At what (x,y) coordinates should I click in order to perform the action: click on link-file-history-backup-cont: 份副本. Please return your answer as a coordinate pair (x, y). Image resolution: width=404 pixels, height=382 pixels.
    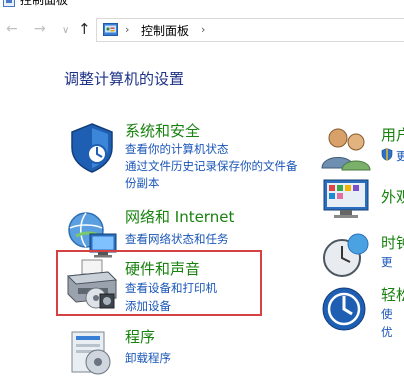
    Looking at the image, I should click on (142, 183).